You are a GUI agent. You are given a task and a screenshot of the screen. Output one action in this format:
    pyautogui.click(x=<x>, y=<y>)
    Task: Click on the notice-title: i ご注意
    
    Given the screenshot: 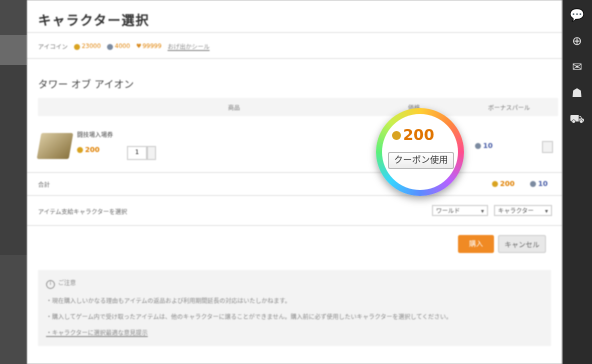 What is the action you would take?
    pyautogui.click(x=61, y=283)
    